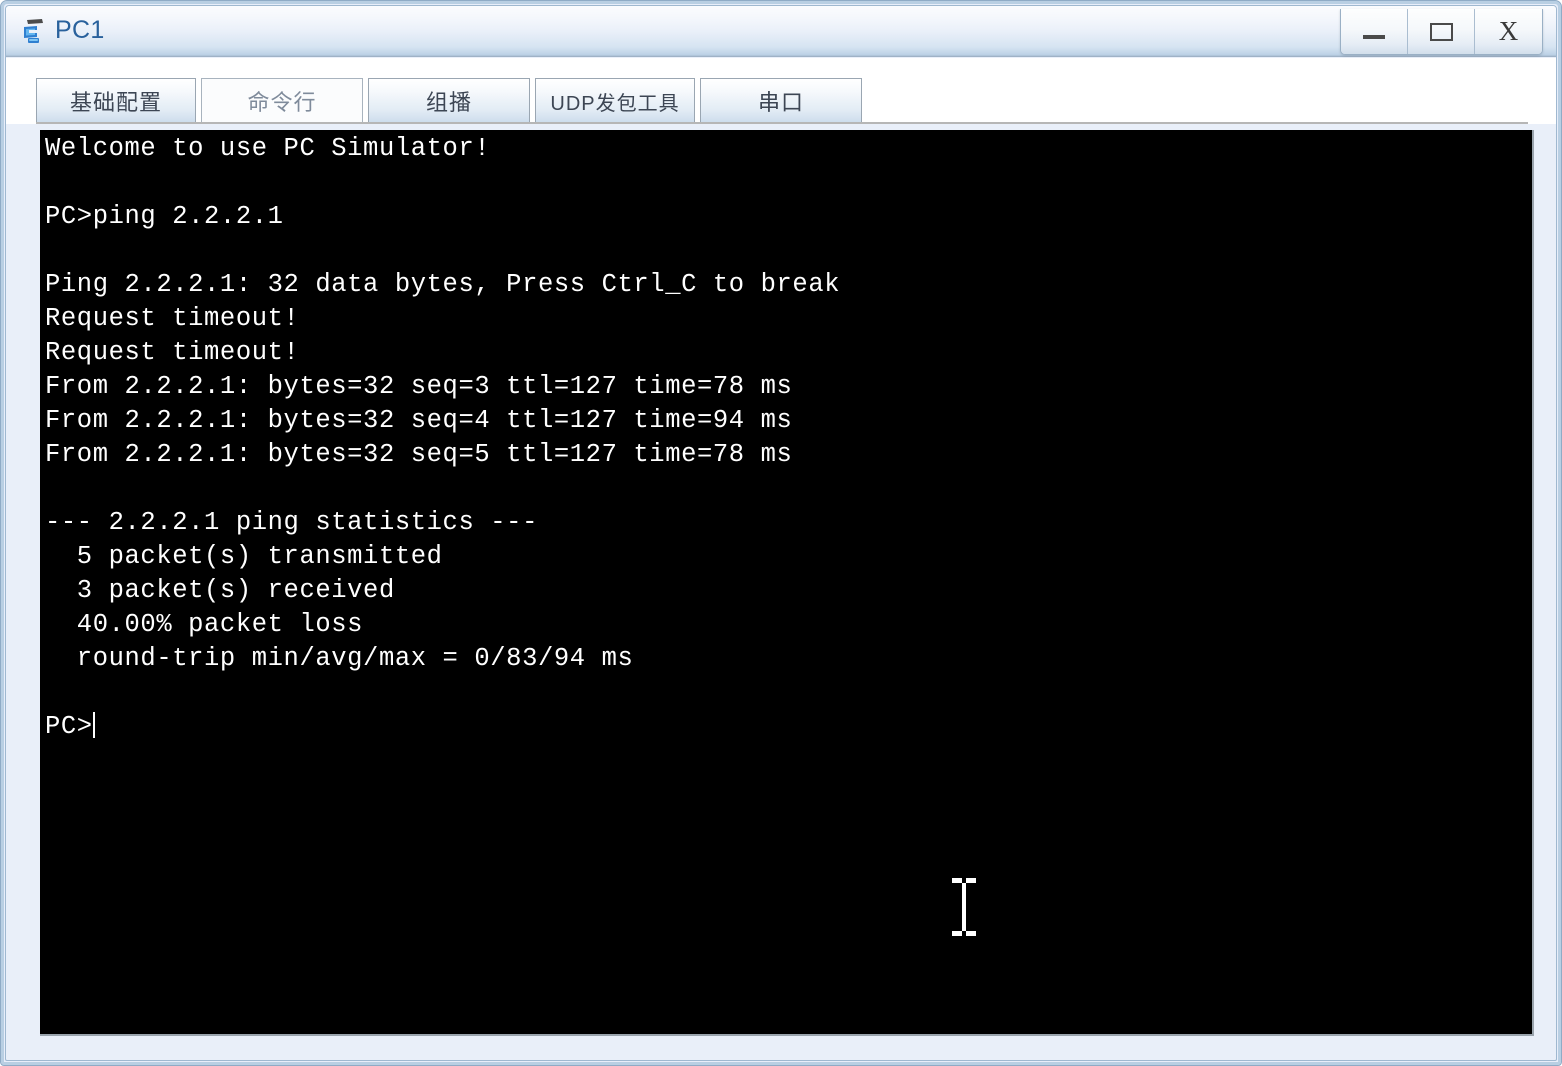 The image size is (1562, 1066). I want to click on maximize-button, so click(1441, 31).